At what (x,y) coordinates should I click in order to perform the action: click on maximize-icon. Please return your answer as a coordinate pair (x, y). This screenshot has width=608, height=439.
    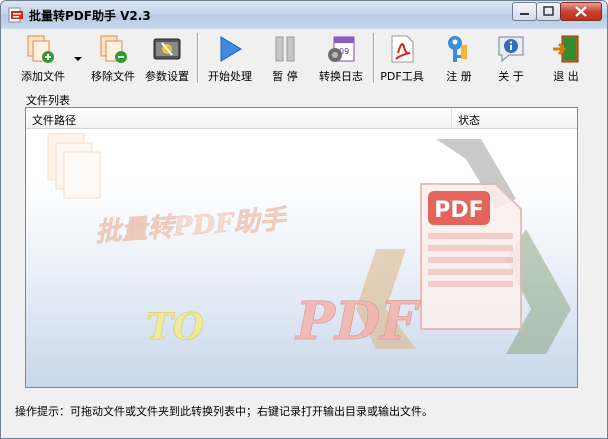
    Looking at the image, I should click on (548, 11).